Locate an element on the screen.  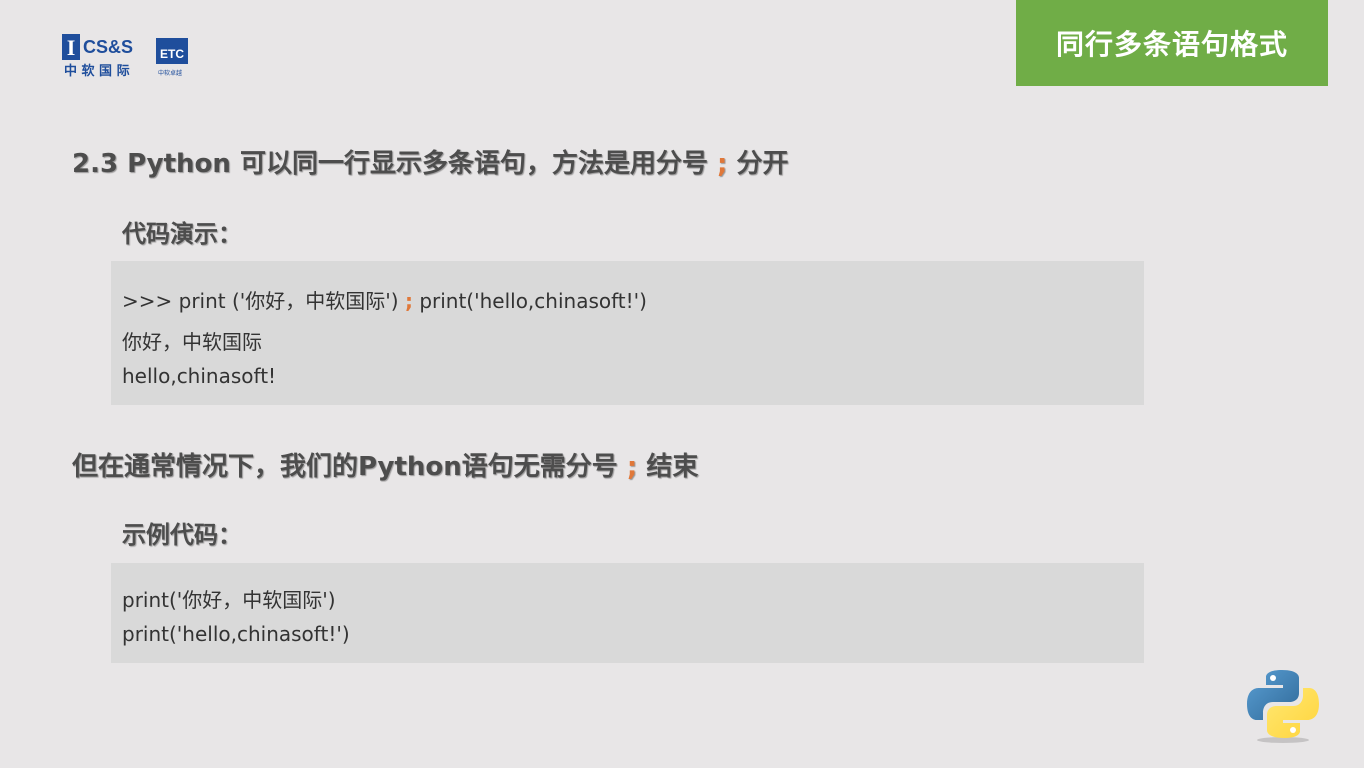
svg-text: I is located at coordinates (71, 47).